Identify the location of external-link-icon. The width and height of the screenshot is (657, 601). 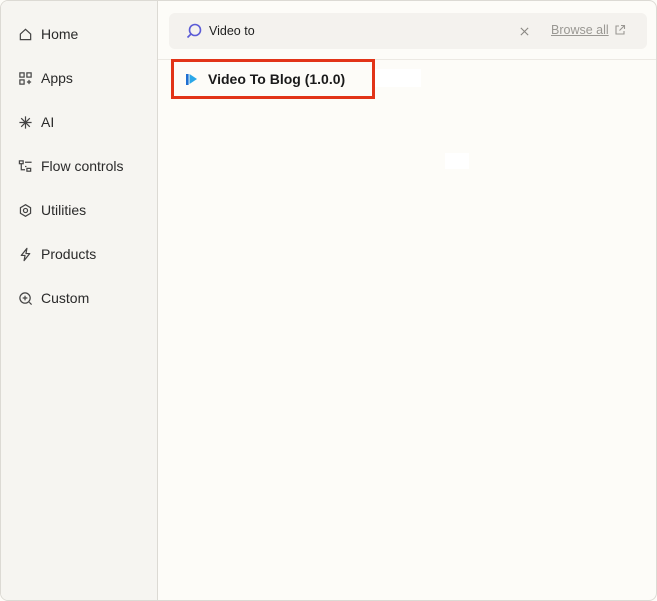
(620, 30).